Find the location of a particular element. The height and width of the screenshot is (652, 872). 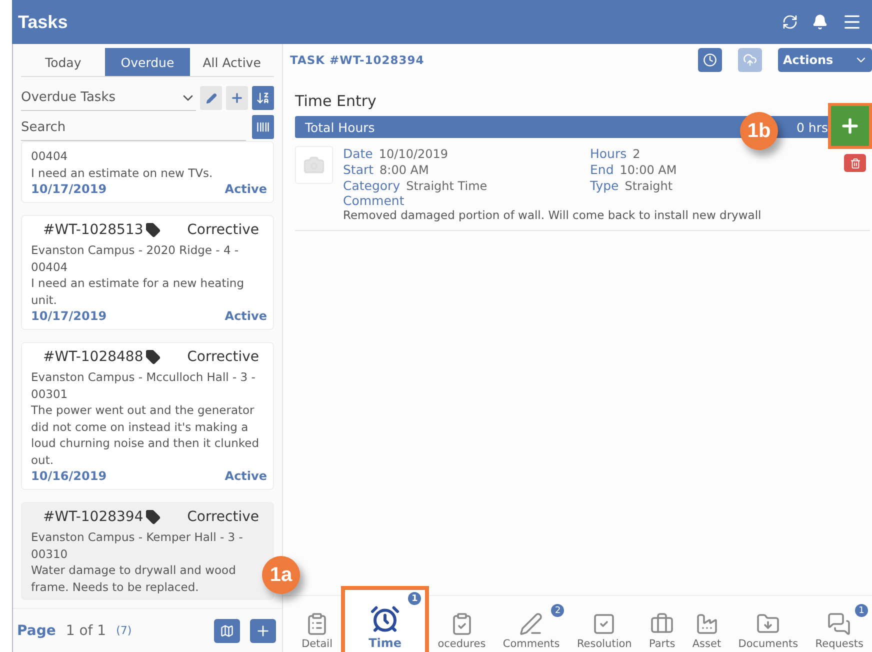

nav-tab: Documents is located at coordinates (768, 627).